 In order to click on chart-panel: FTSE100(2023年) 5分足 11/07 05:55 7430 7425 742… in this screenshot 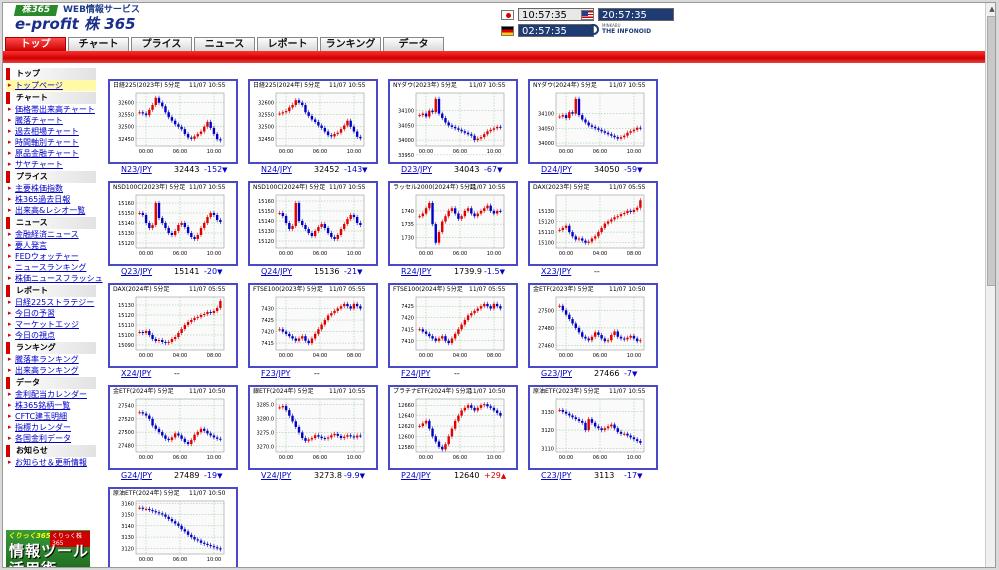, I will do `click(313, 325)`.